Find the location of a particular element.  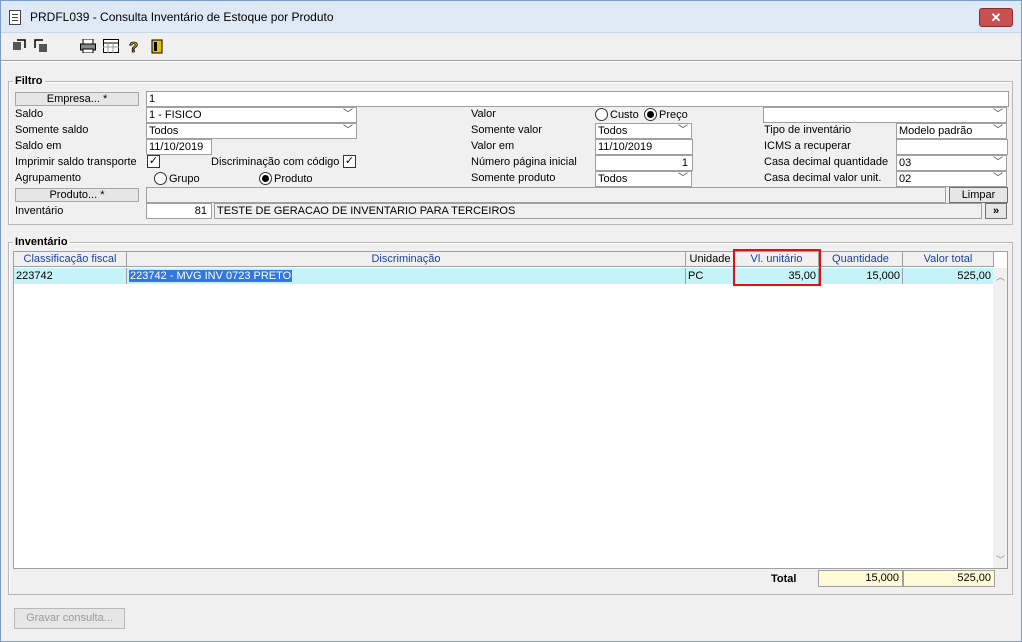

produto-radio-label: Produto is located at coordinates (293, 179).